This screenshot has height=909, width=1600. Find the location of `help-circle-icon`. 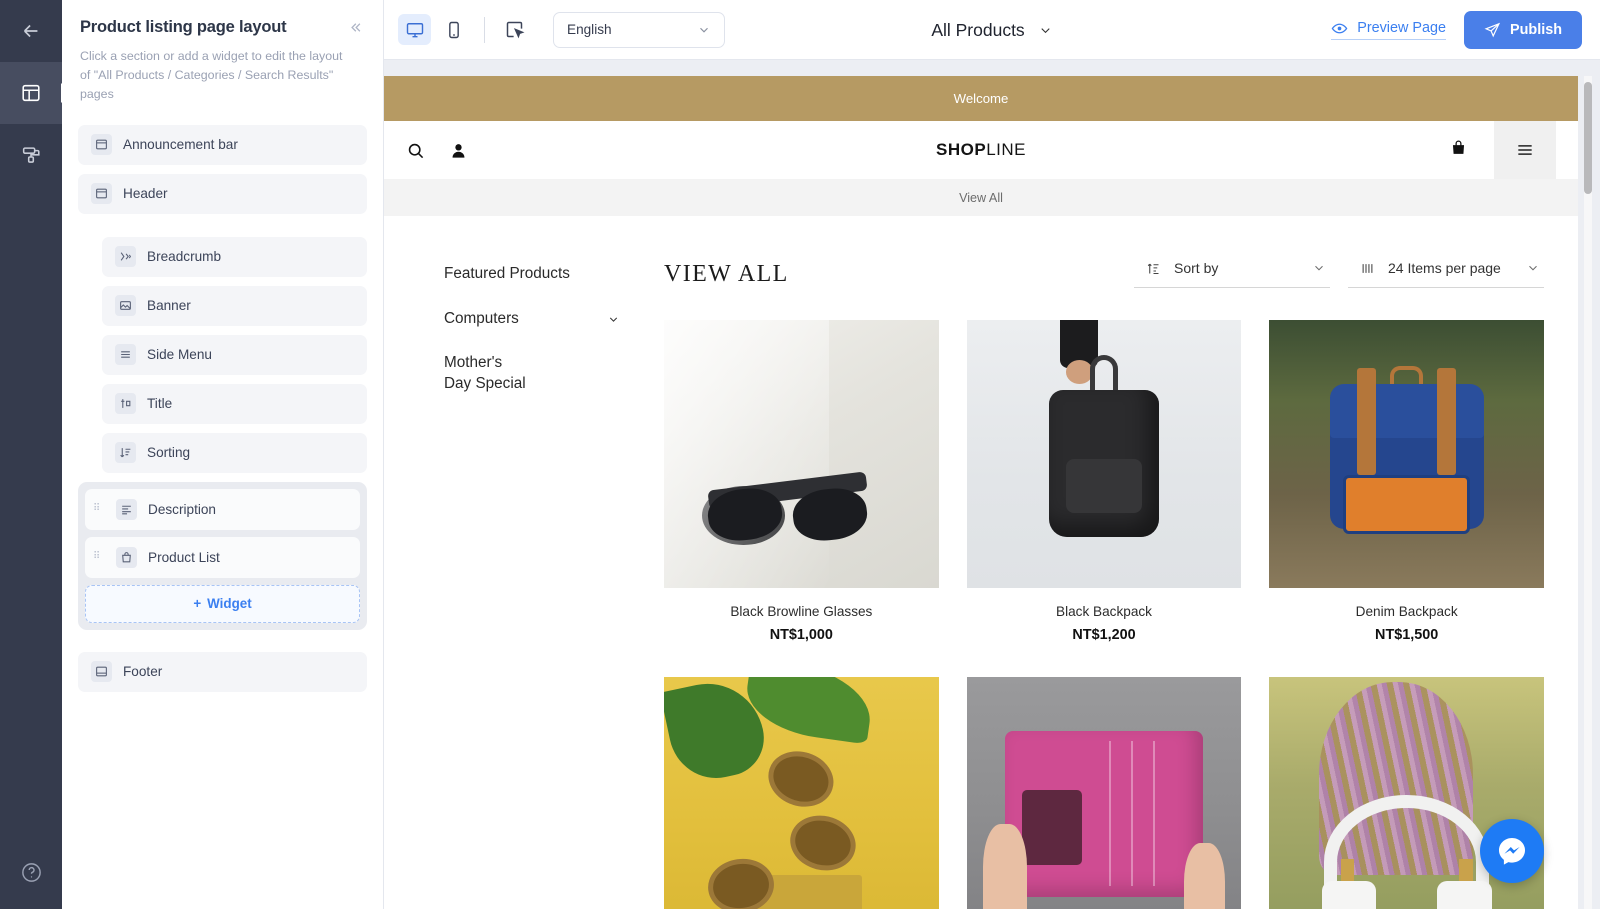

help-circle-icon is located at coordinates (31, 872).